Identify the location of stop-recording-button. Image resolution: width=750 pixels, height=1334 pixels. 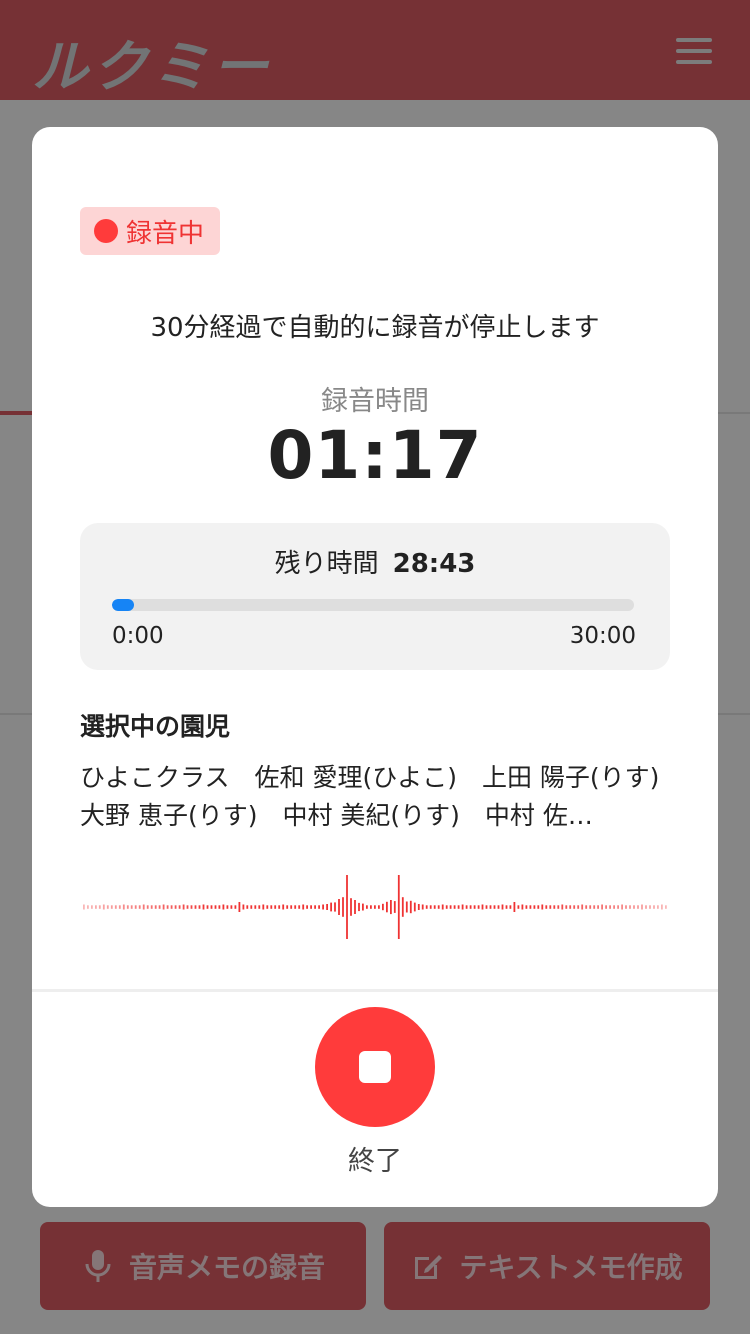
(375, 1067).